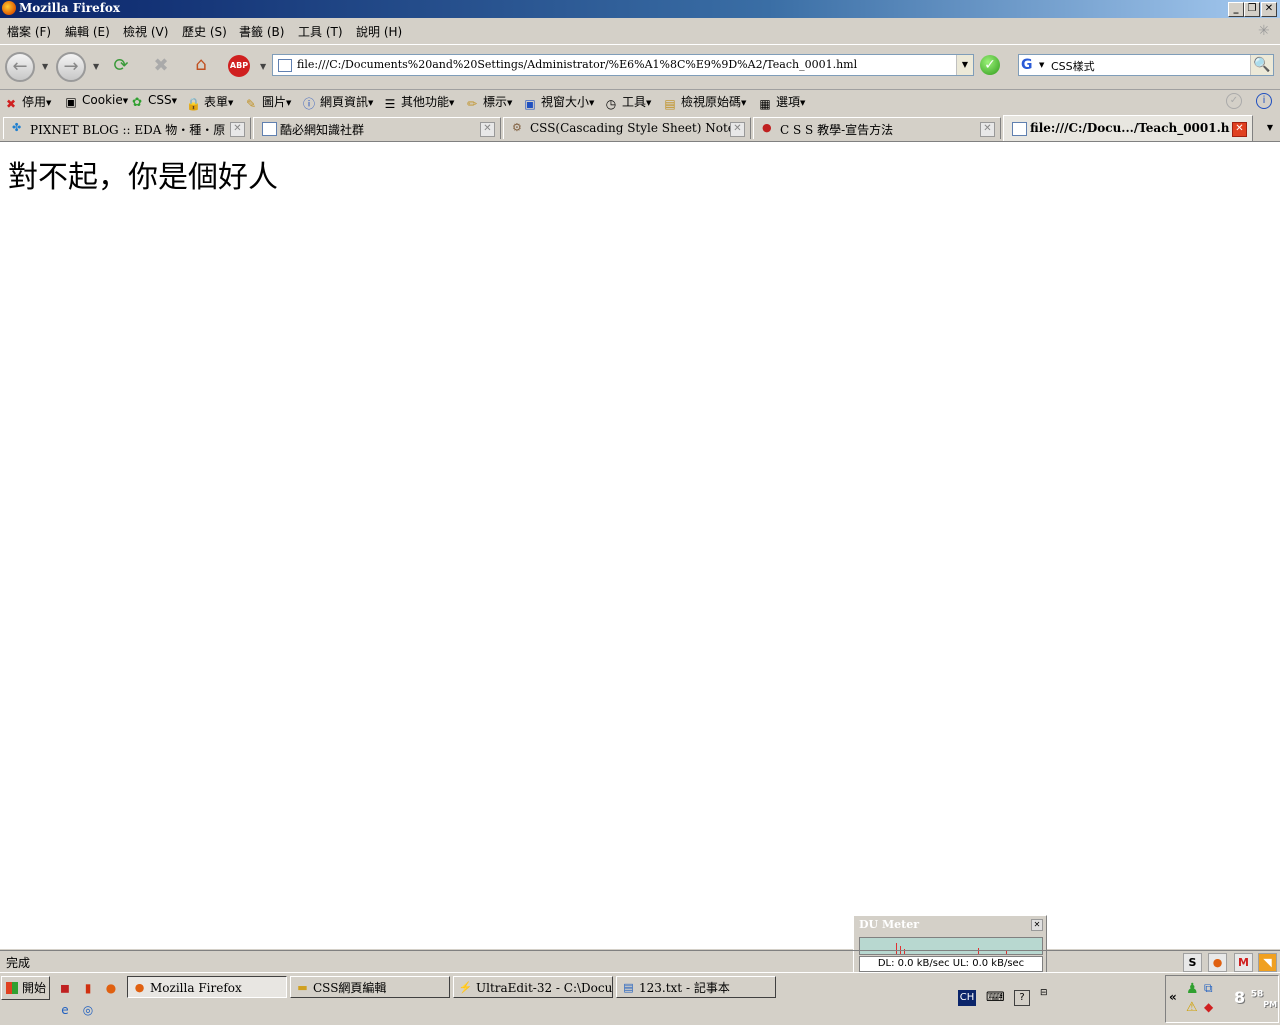 This screenshot has width=1280, height=1025. I want to click on updown-icon: ◆, so click(1208, 1007).